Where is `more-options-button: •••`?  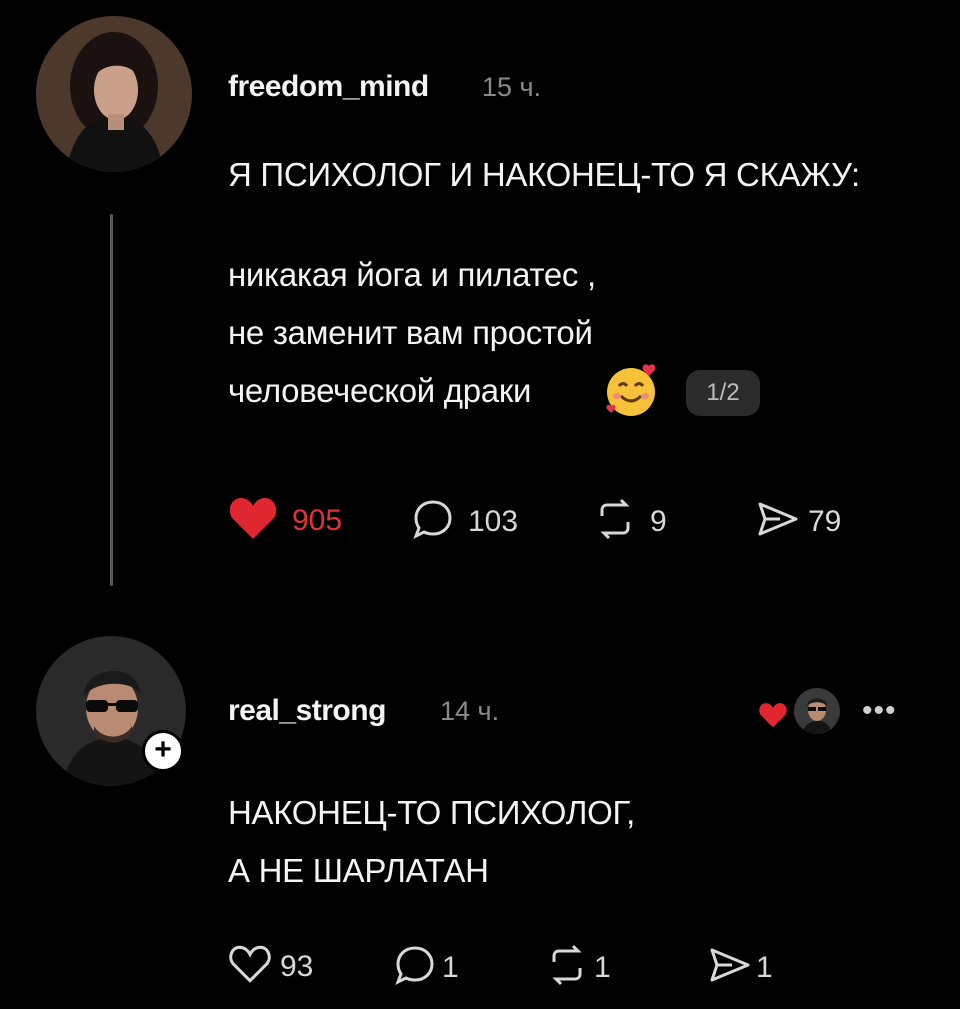
more-options-button: ••• is located at coordinates (879, 711).